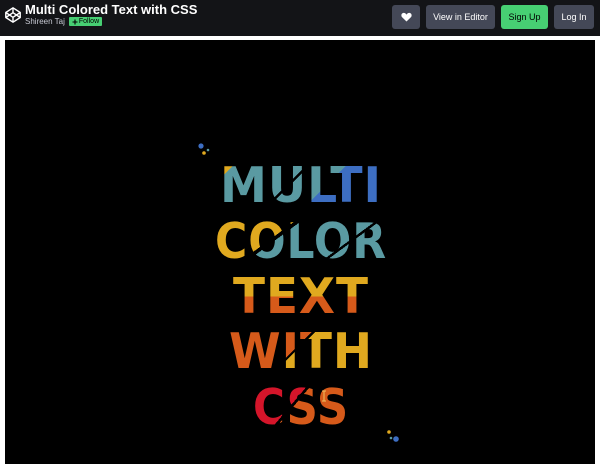 This screenshot has width=600, height=464. I want to click on heart-icon, so click(406, 17).